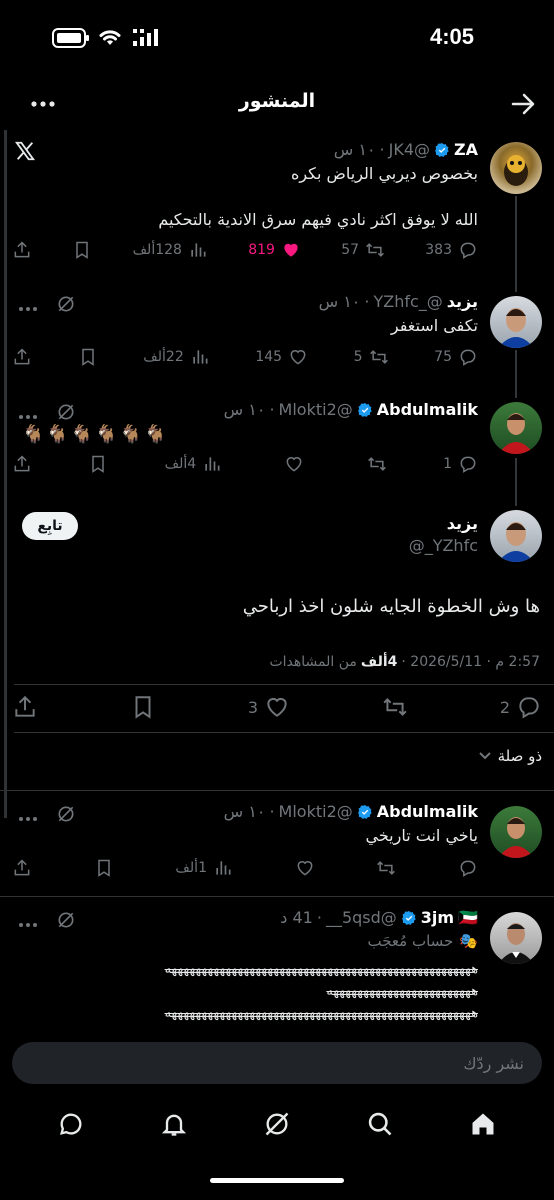 Image resolution: width=554 pixels, height=1200 pixels. I want to click on reply-input, so click(277, 1063).